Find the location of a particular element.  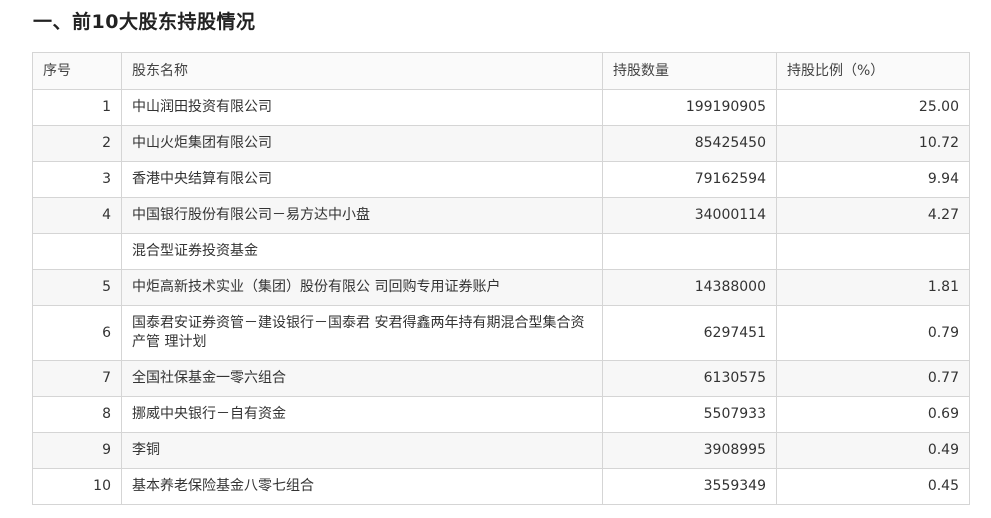

row-holder-name: 香港中央结算有限公司 is located at coordinates (362, 179).